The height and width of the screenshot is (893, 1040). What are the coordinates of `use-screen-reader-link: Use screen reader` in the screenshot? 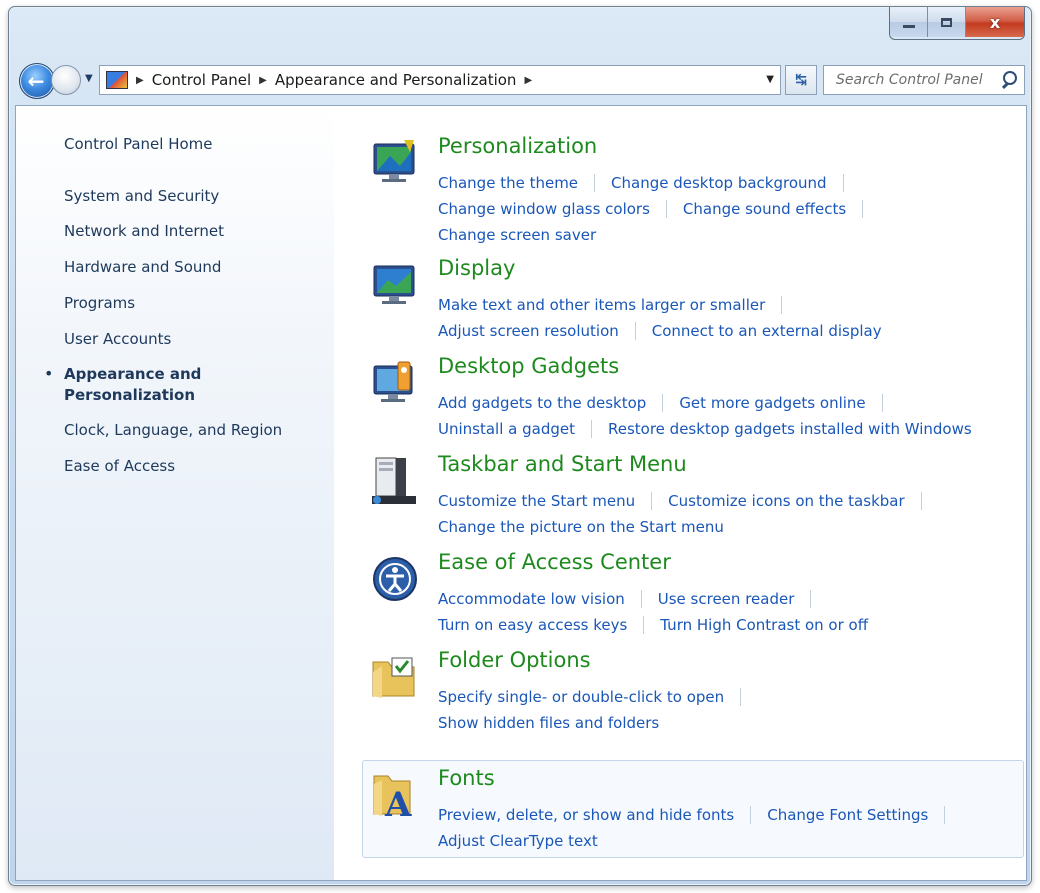 It's located at (726, 599).